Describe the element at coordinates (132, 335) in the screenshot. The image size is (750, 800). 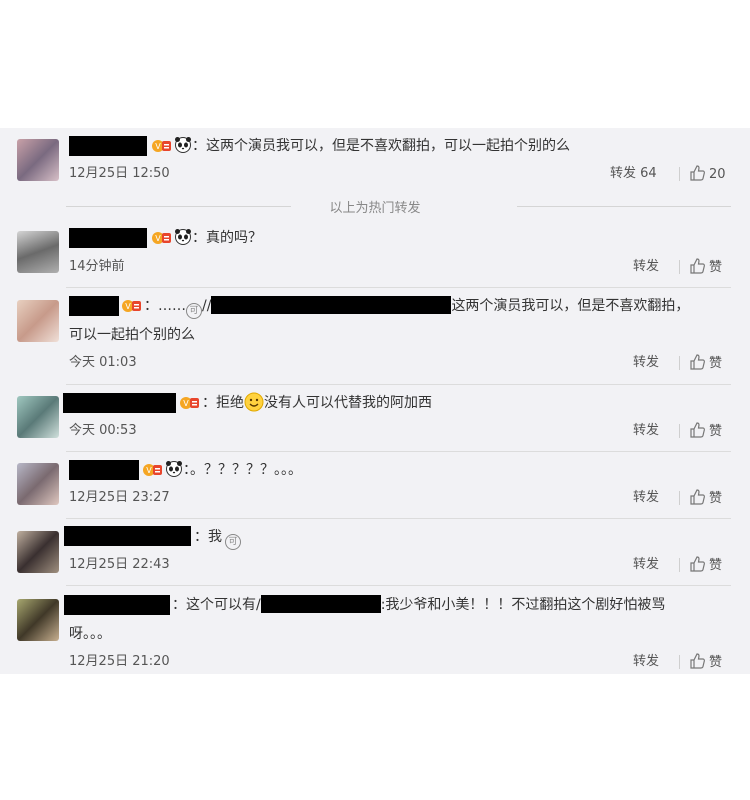
I see `comment-text-continued: 可以一起拍个别的么` at that location.